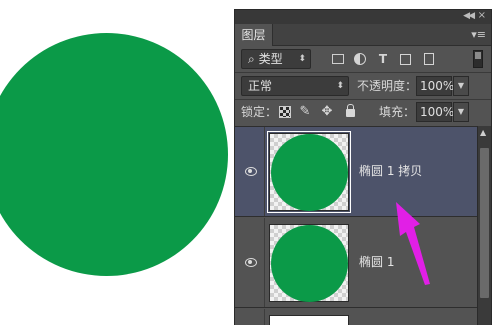 The image size is (499, 325). Describe the element at coordinates (350, 110) in the screenshot. I see `lock-all-icon` at that location.